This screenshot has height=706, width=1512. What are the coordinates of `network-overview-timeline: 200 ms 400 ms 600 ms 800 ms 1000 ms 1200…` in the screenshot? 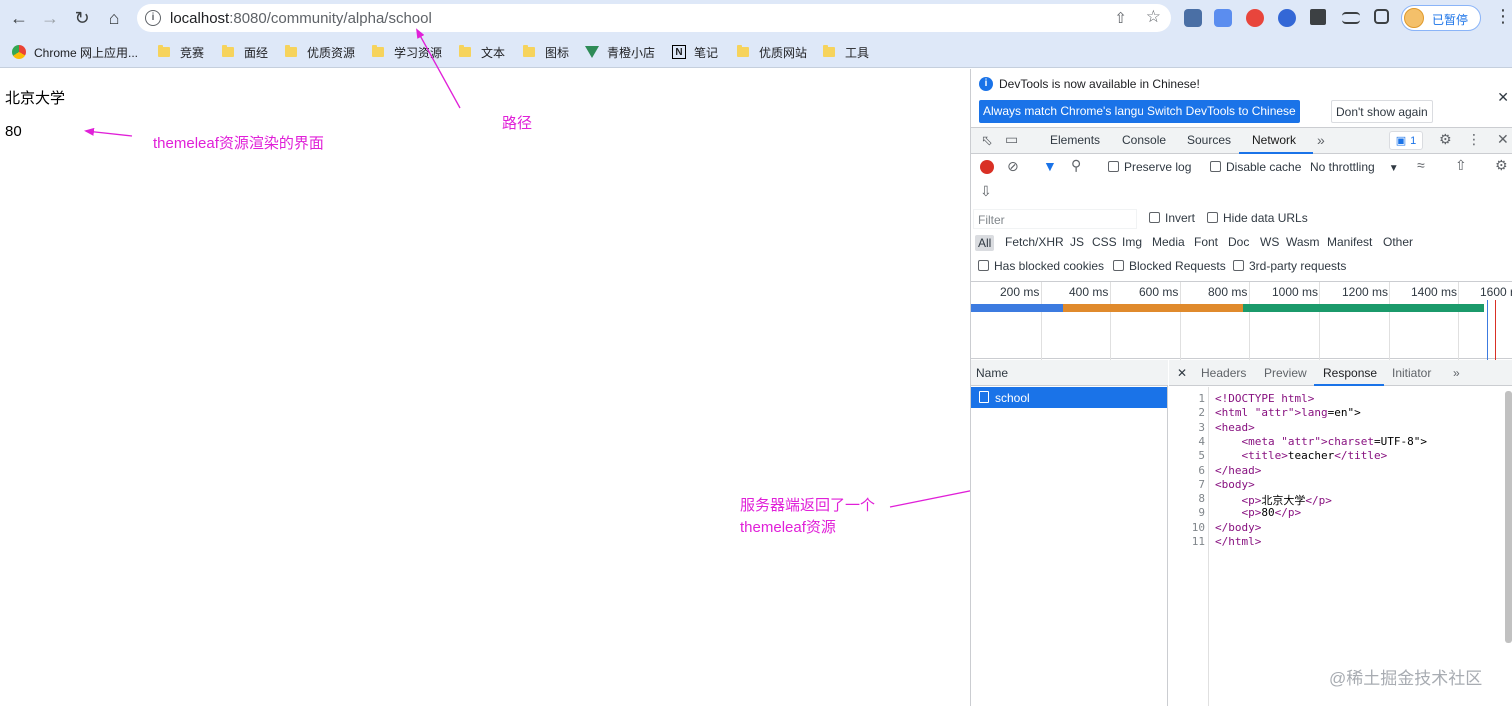 It's located at (1241, 320).